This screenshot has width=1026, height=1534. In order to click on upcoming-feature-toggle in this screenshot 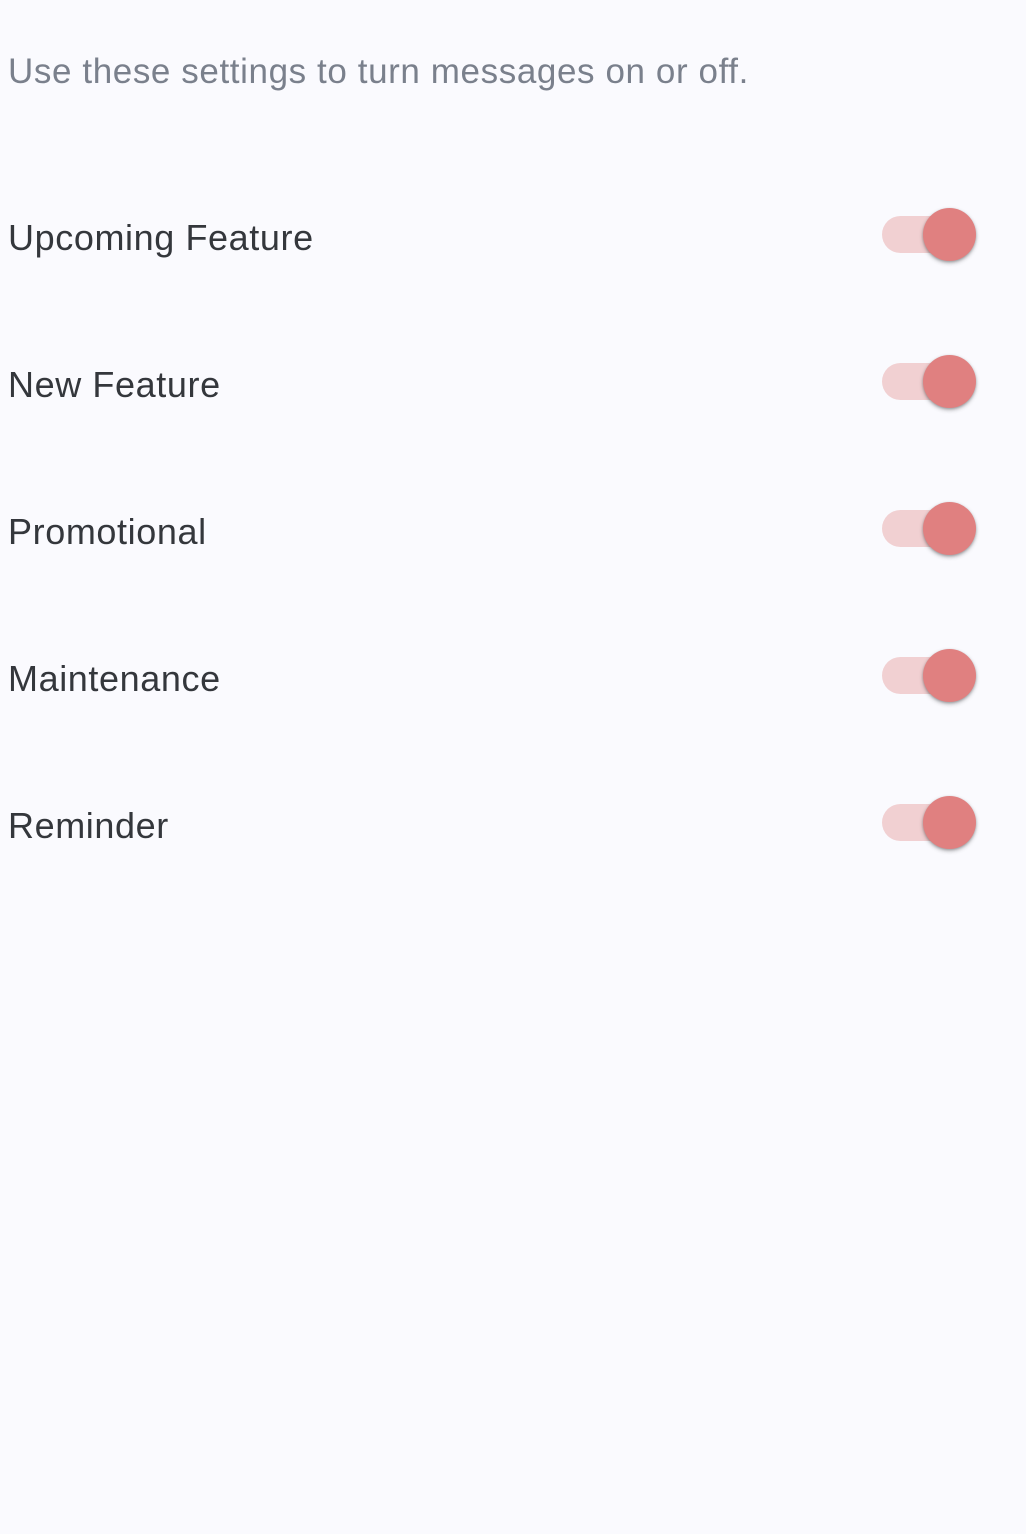, I will do `click(930, 235)`.